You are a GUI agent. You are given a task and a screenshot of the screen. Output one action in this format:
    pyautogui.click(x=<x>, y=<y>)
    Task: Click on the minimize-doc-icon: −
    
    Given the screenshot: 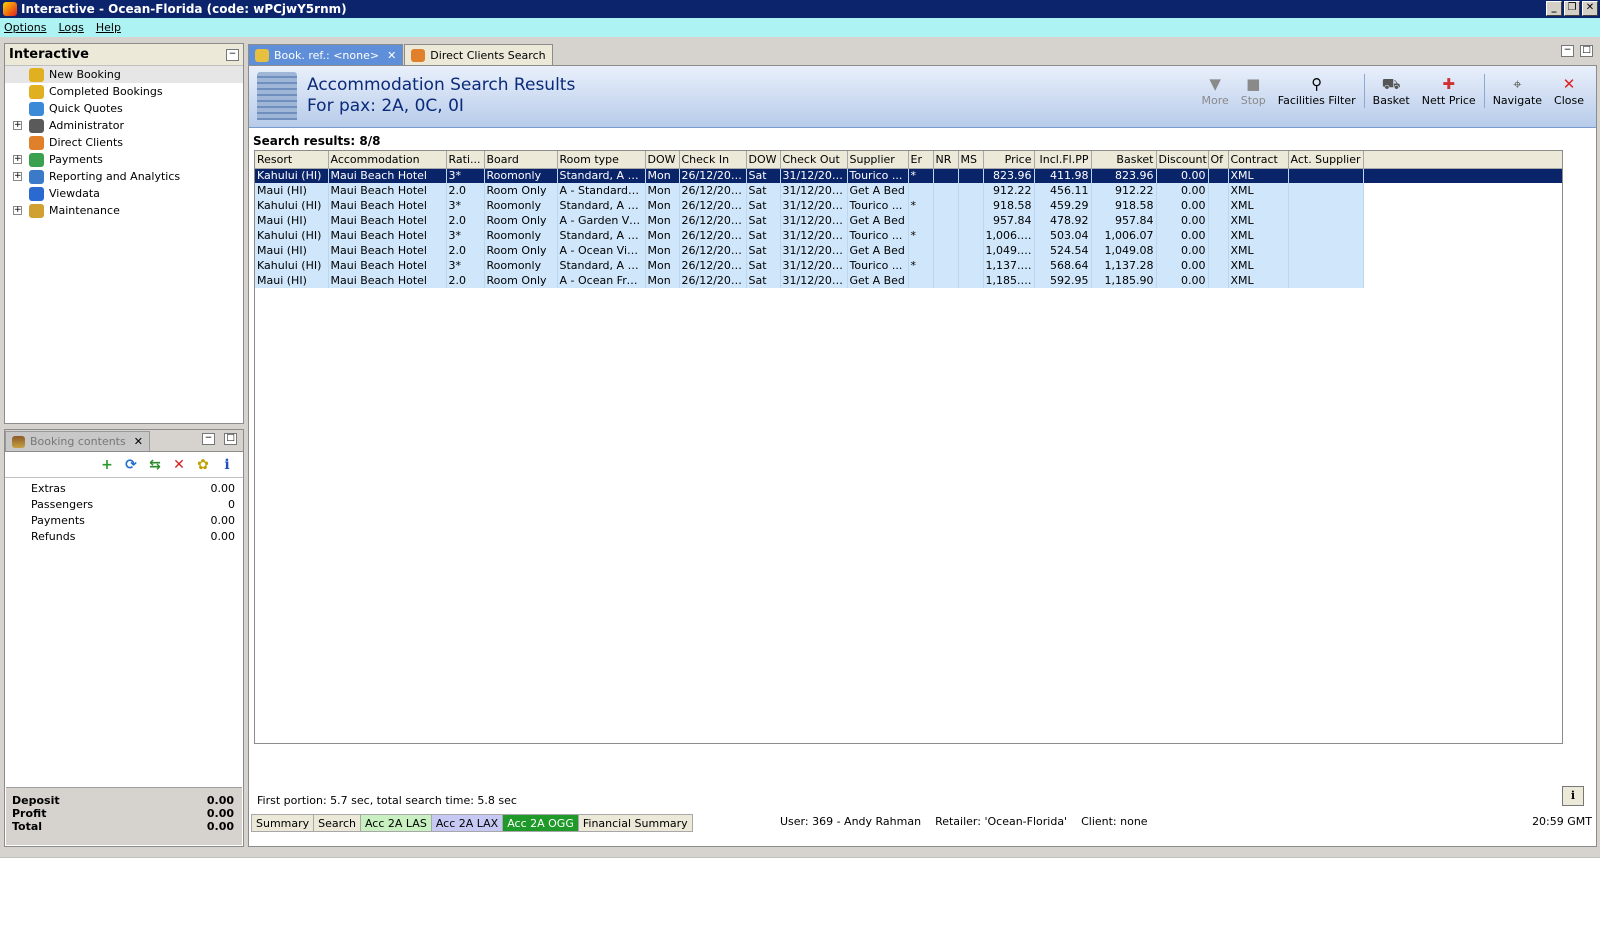 What is the action you would take?
    pyautogui.click(x=1567, y=51)
    